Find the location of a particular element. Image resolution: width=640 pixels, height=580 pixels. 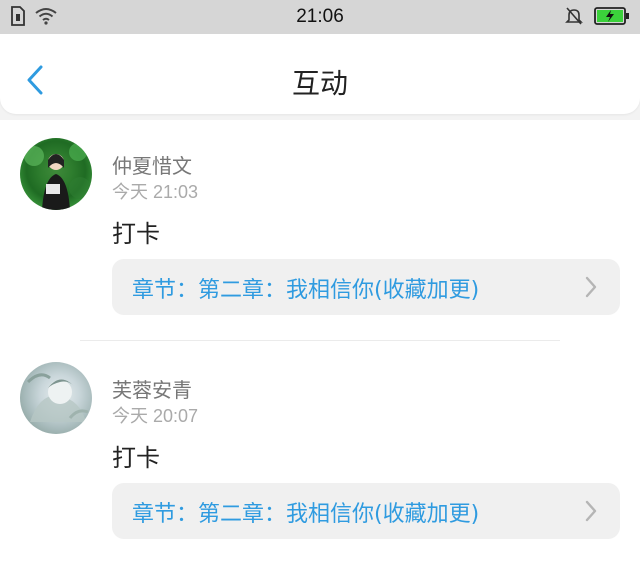

status-time: 21:06 is located at coordinates (320, 16).